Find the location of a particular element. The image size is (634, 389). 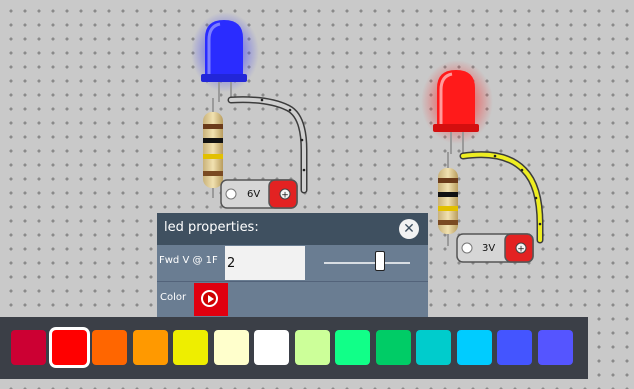

row-divider is located at coordinates (292, 281).